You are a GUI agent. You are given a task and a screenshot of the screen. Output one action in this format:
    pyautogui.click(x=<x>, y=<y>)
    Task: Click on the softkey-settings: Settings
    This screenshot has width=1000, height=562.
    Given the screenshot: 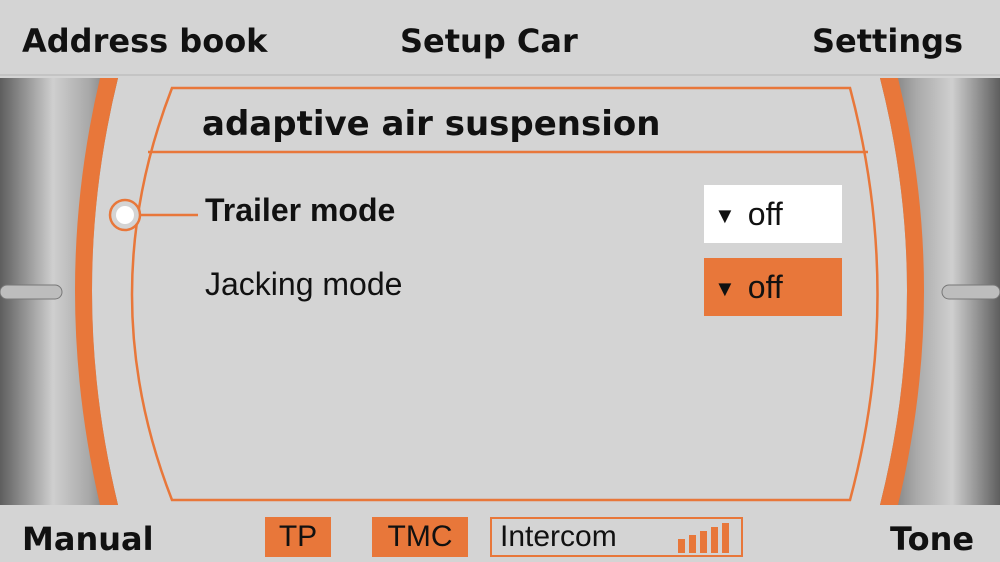 What is the action you would take?
    pyautogui.click(x=887, y=41)
    